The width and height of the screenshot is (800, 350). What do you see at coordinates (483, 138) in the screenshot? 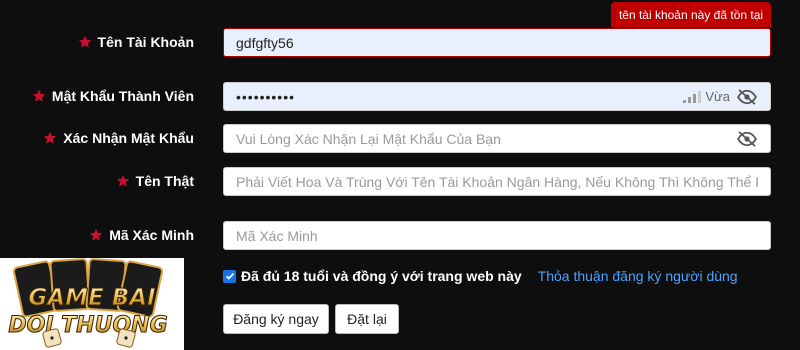
I see `confirm-password-input` at bounding box center [483, 138].